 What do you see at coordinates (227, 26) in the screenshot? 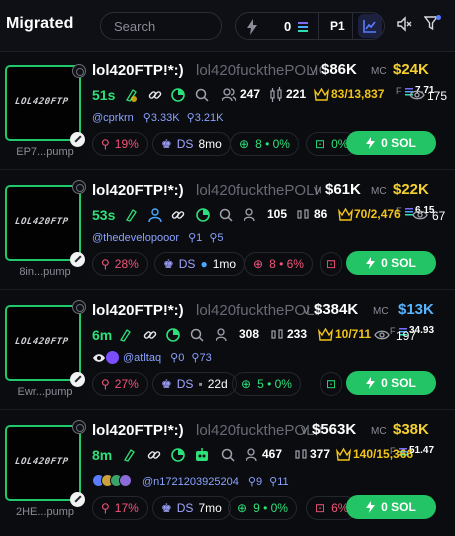
I see `header-bar: Migrated Search 0 P1` at bounding box center [227, 26].